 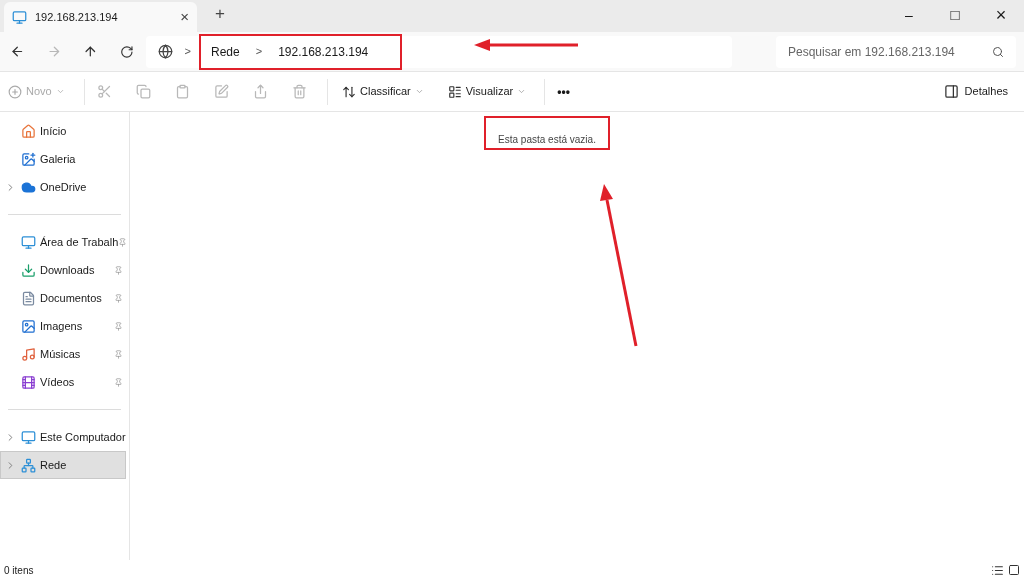 What do you see at coordinates (54, 51) in the screenshot?
I see `forward-icon` at bounding box center [54, 51].